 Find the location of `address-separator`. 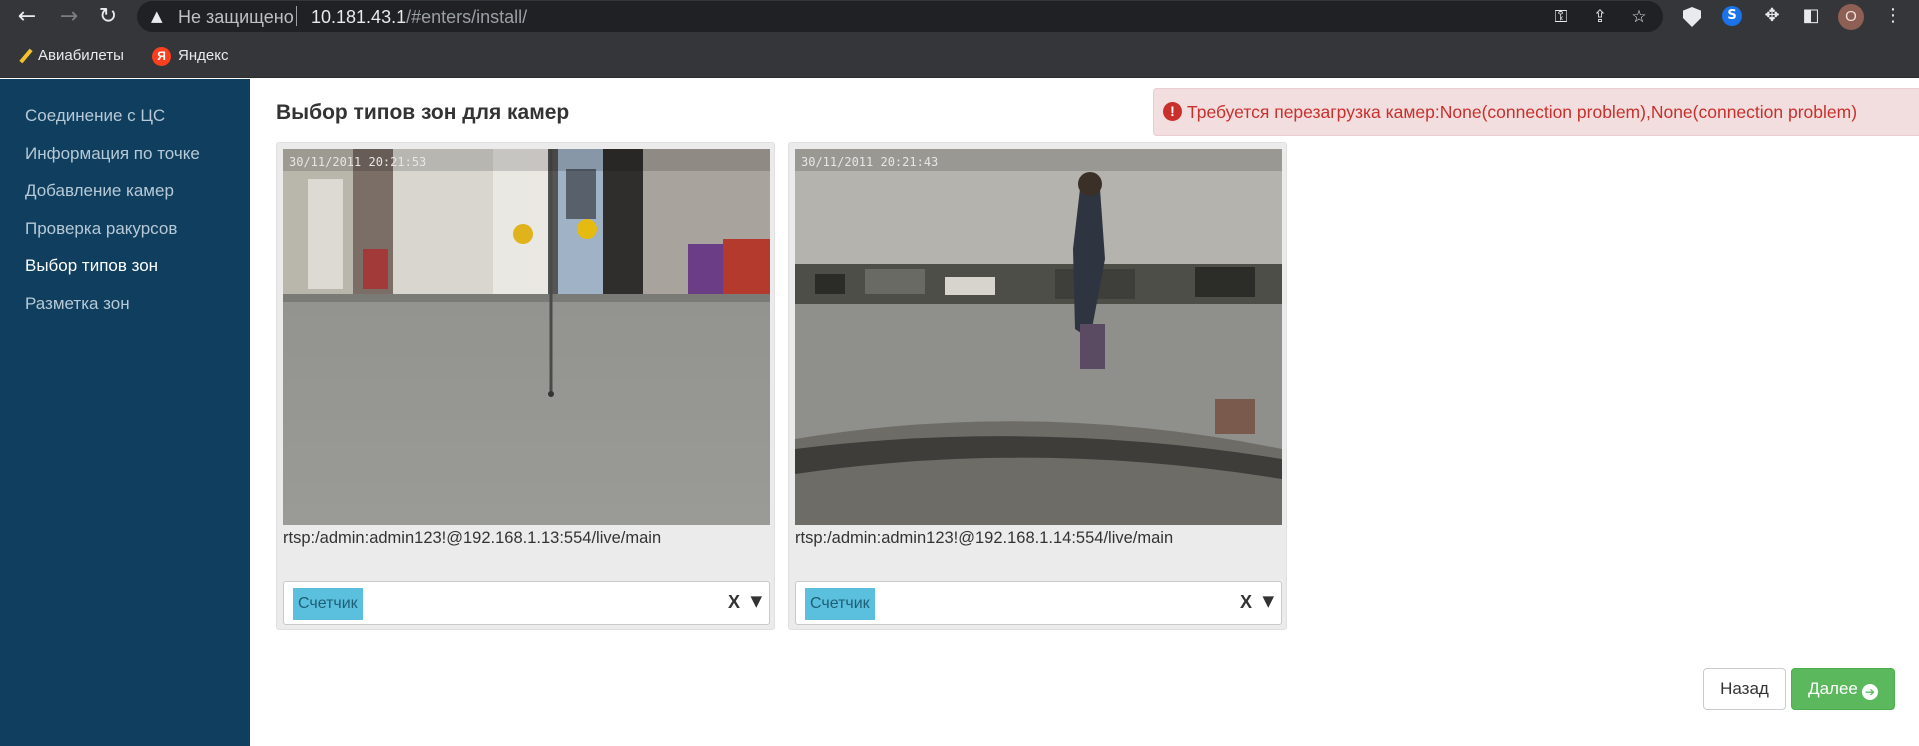

address-separator is located at coordinates (296, 16).